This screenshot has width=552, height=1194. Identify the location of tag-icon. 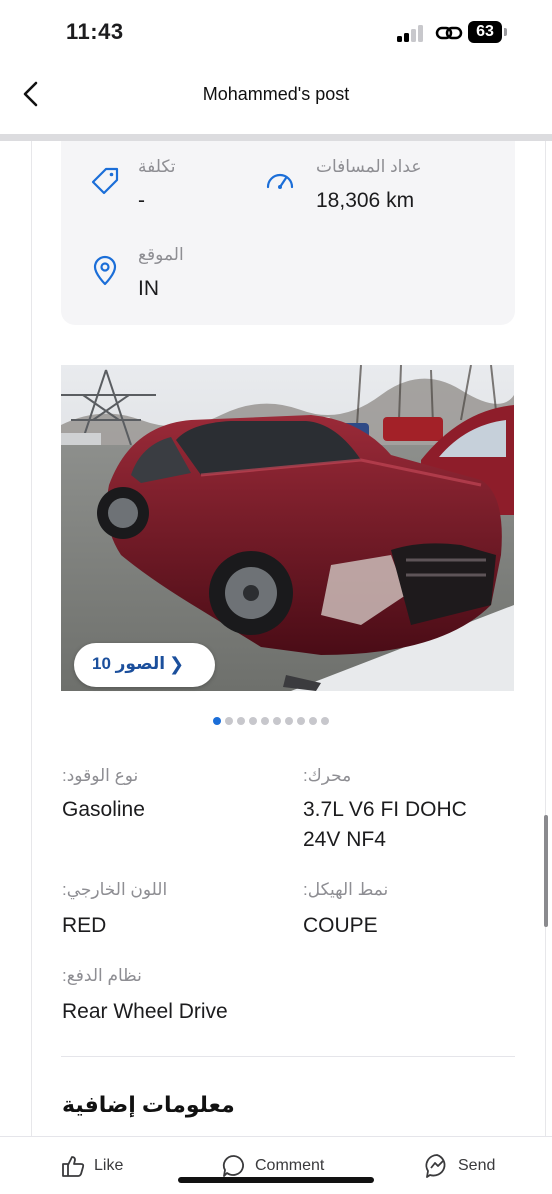
(105, 181).